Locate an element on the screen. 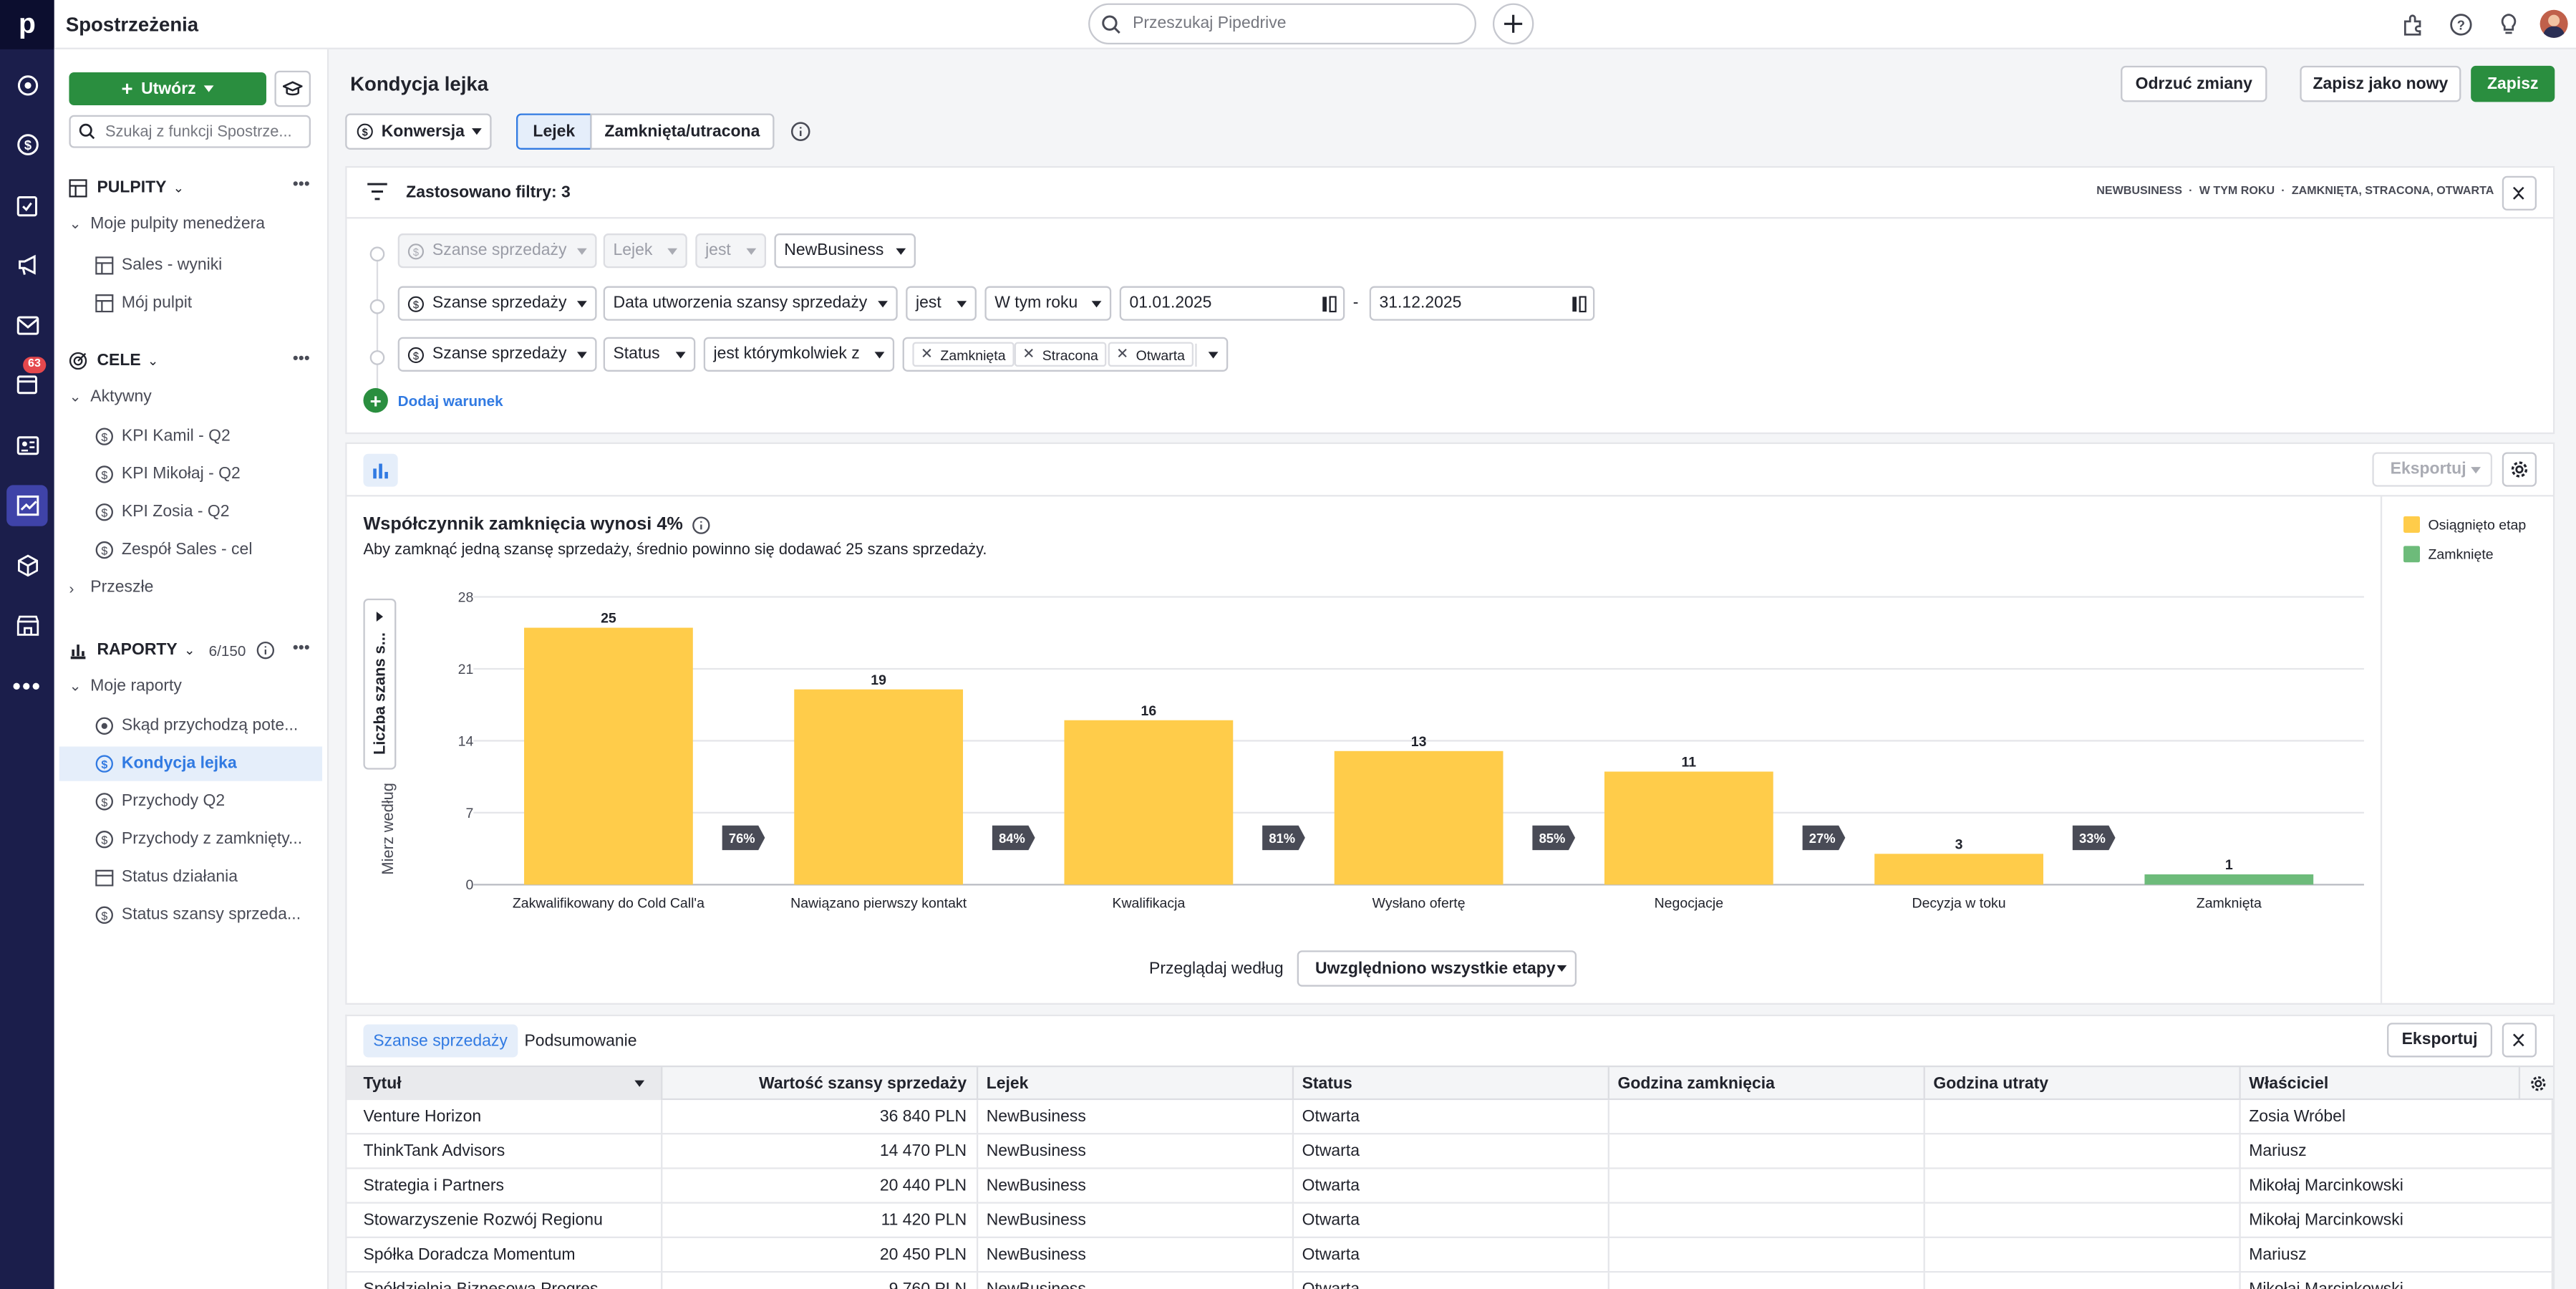 The height and width of the screenshot is (1289, 2576). report-type-select: $ Konwersja is located at coordinates (419, 131).